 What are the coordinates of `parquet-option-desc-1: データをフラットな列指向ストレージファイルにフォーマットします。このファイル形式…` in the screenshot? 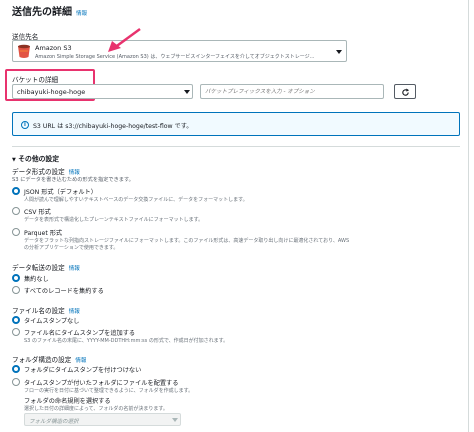 It's located at (187, 241).